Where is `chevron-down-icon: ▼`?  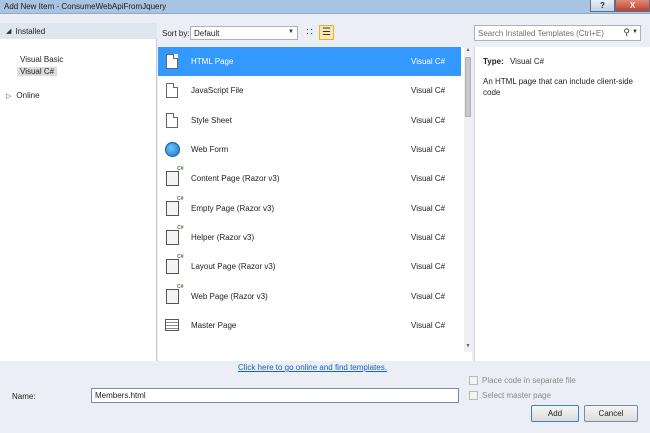 chevron-down-icon: ▼ is located at coordinates (291, 32).